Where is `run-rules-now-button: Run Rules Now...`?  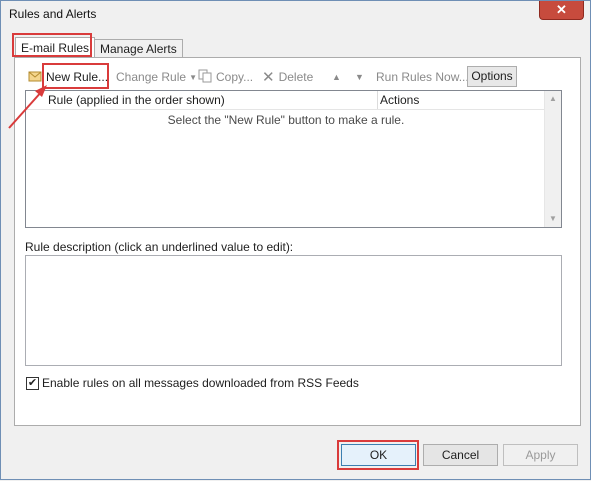 run-rules-now-button: Run Rules Now... is located at coordinates (422, 77).